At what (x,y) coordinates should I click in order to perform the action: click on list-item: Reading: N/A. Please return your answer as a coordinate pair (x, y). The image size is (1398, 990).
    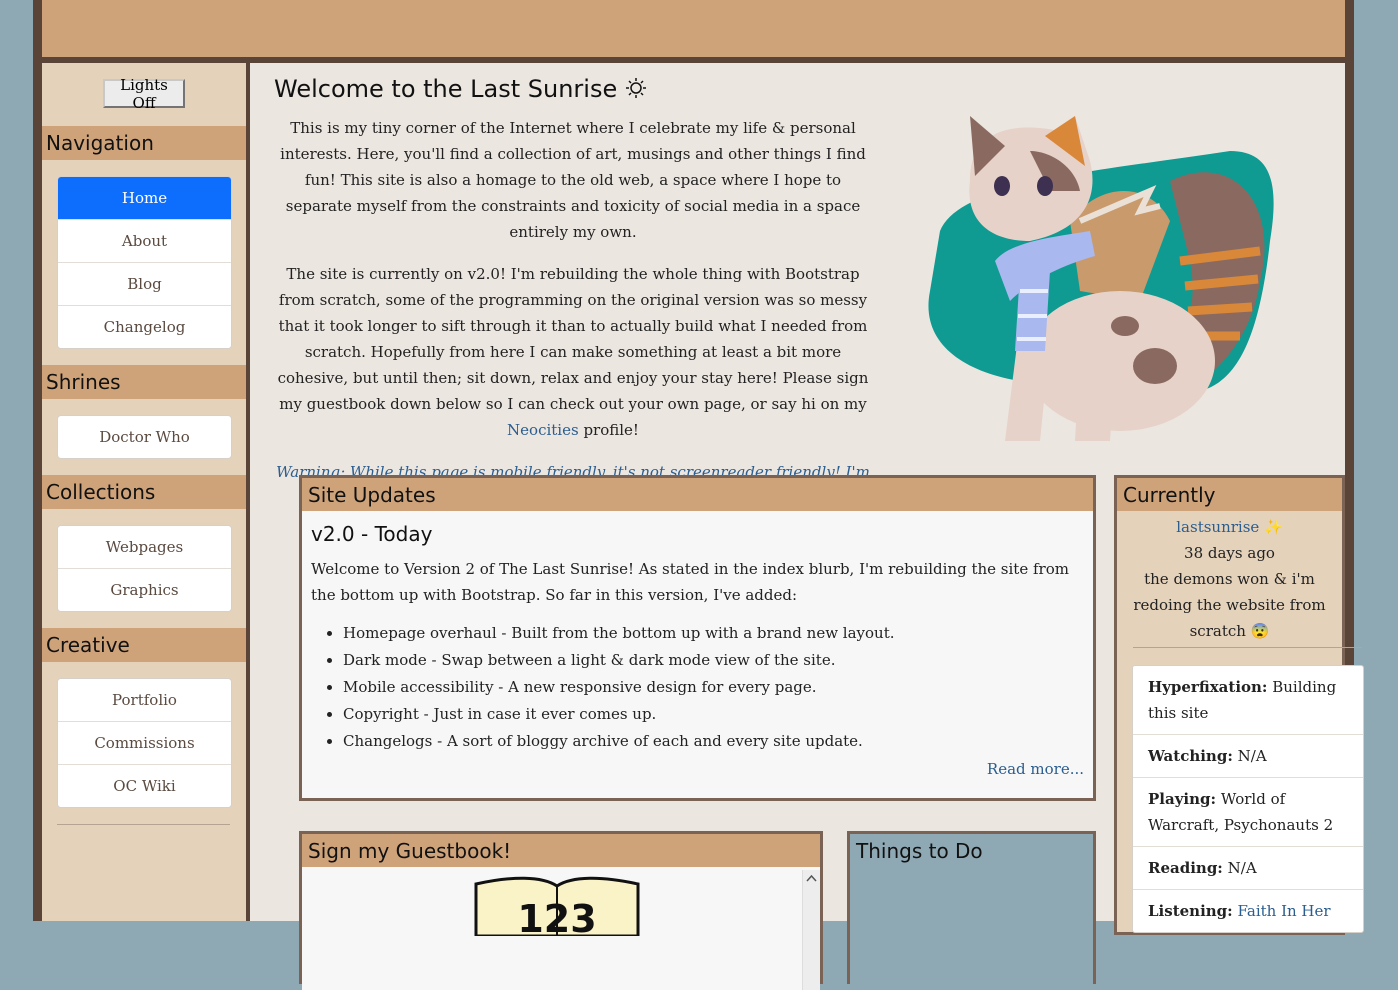
    Looking at the image, I should click on (1248, 867).